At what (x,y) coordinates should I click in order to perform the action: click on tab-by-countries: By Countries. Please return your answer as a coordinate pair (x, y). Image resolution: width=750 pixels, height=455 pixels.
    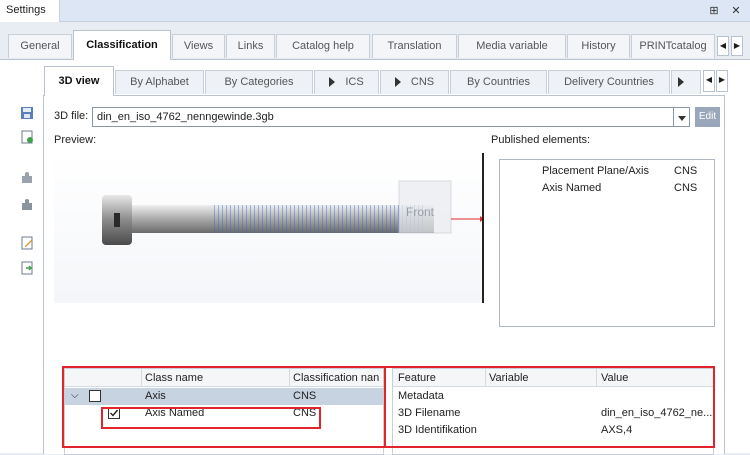
    Looking at the image, I should click on (498, 82).